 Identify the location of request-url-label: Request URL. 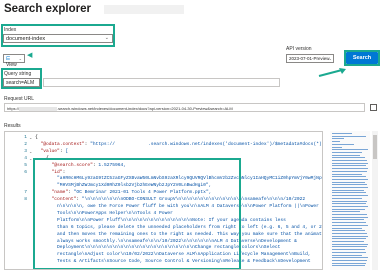
(19, 99).